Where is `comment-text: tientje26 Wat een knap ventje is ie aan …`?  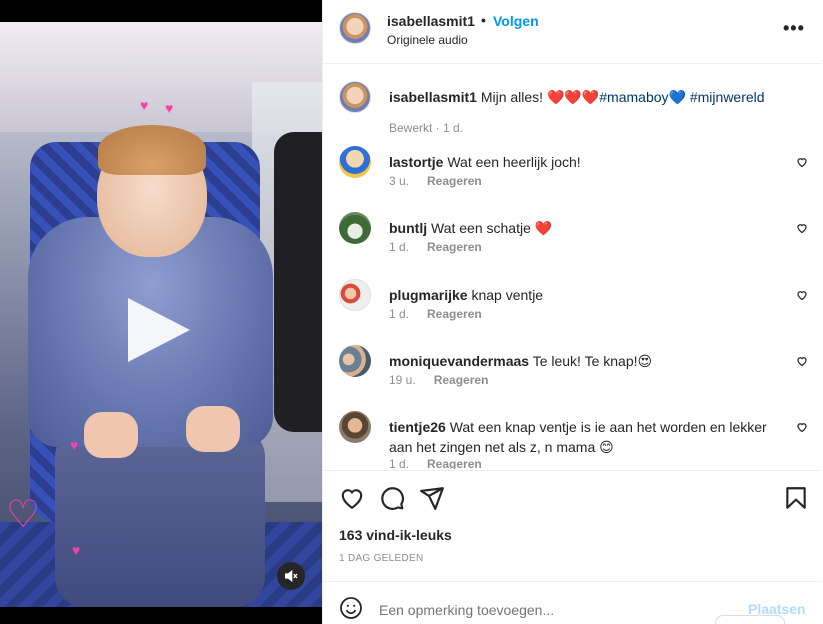
comment-text: tientje26 Wat een knap ventje is ie aan … is located at coordinates (586, 437).